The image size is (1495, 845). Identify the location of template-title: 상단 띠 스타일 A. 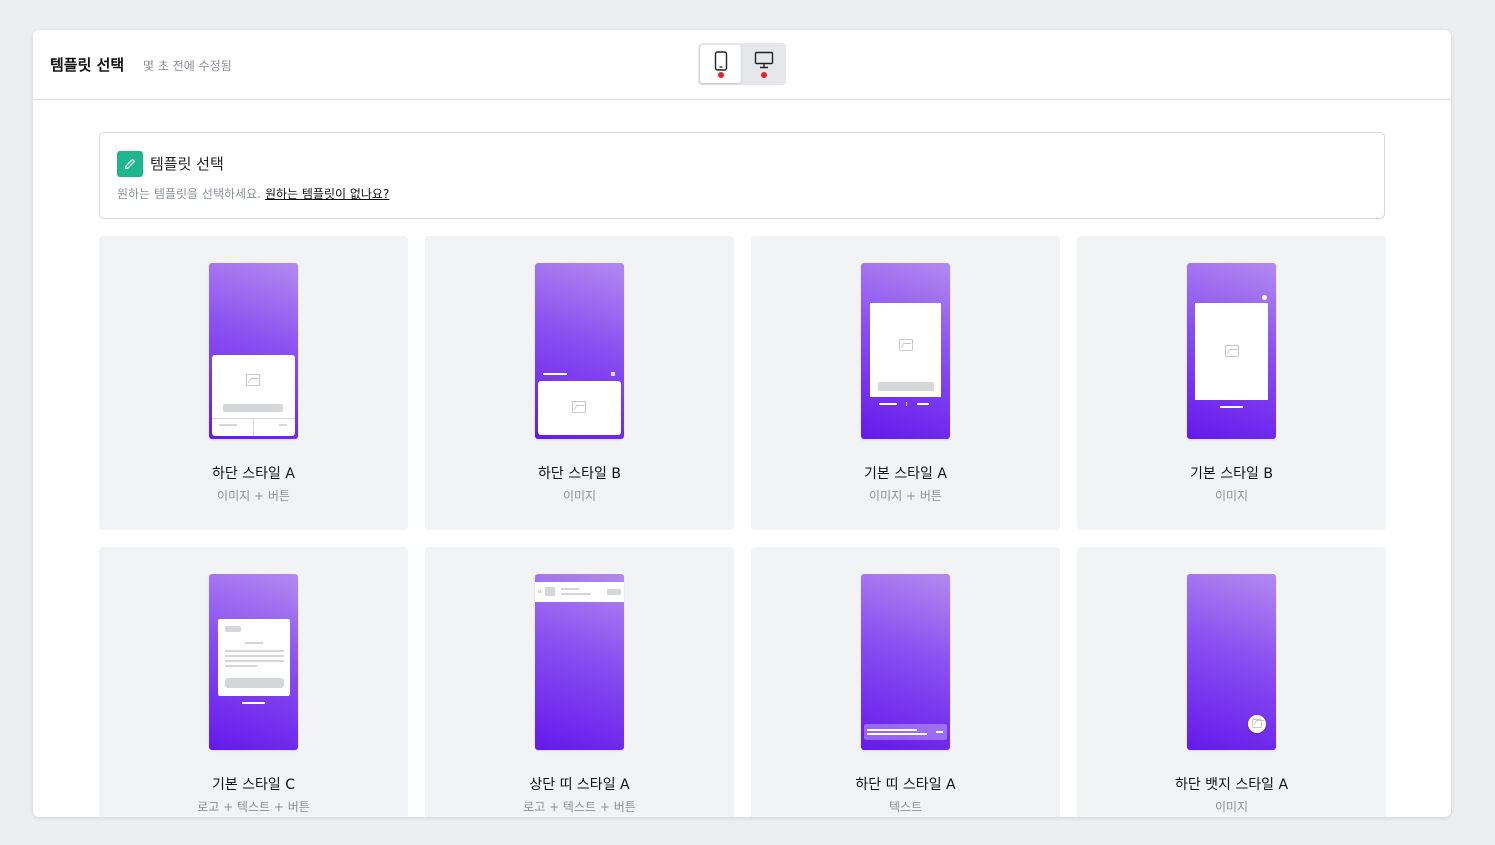
(579, 785).